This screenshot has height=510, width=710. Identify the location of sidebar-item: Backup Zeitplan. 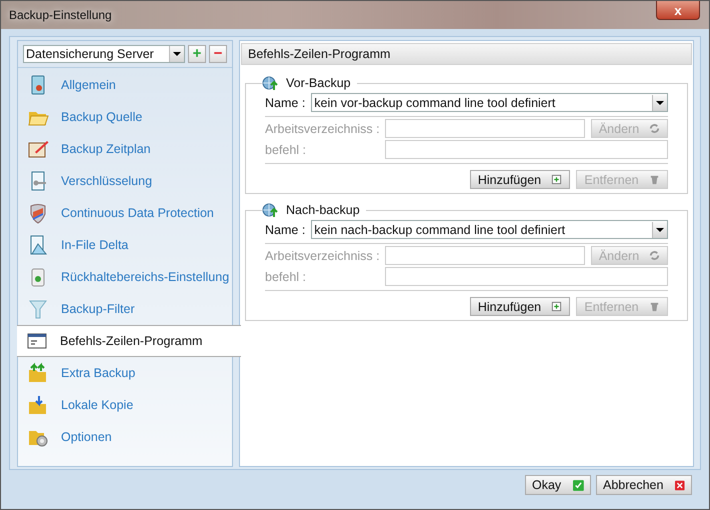
(125, 149).